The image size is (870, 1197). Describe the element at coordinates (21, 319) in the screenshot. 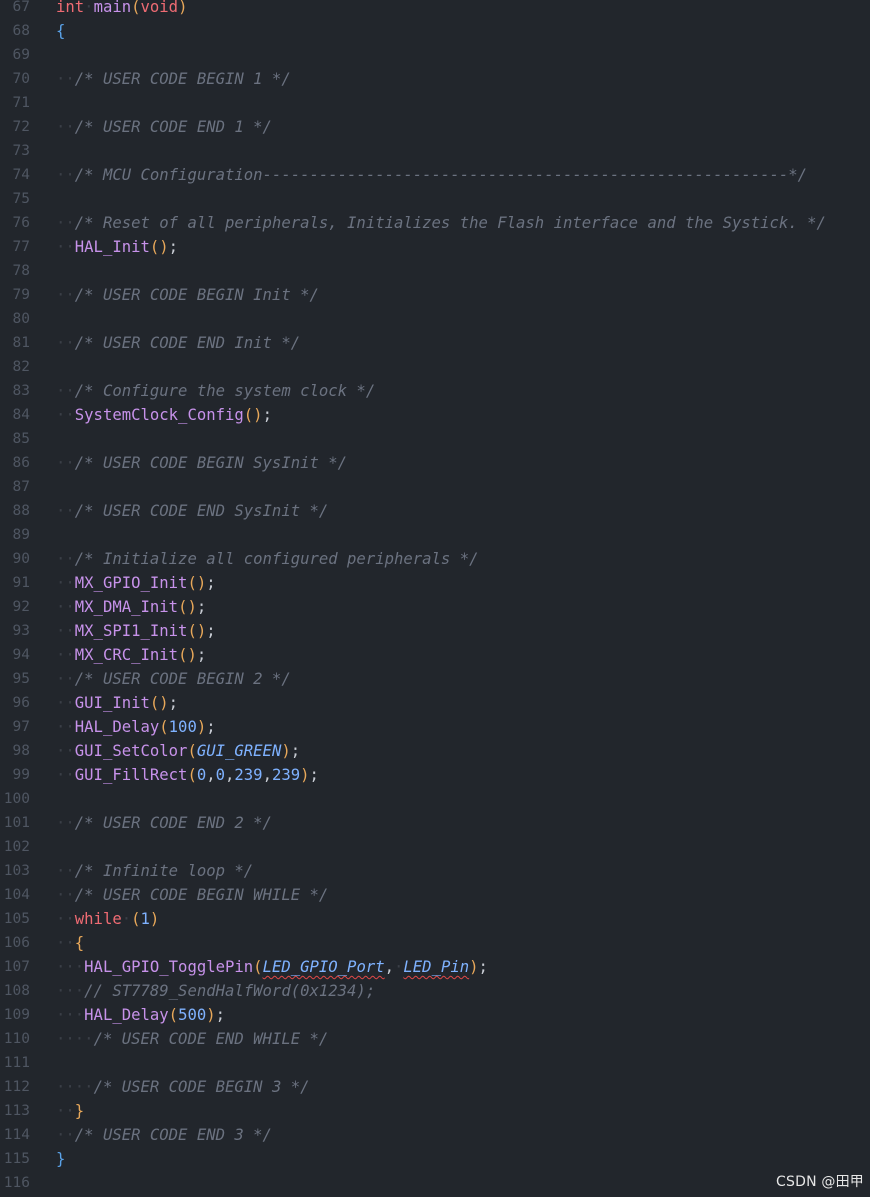

I see `line-number: 80` at that location.